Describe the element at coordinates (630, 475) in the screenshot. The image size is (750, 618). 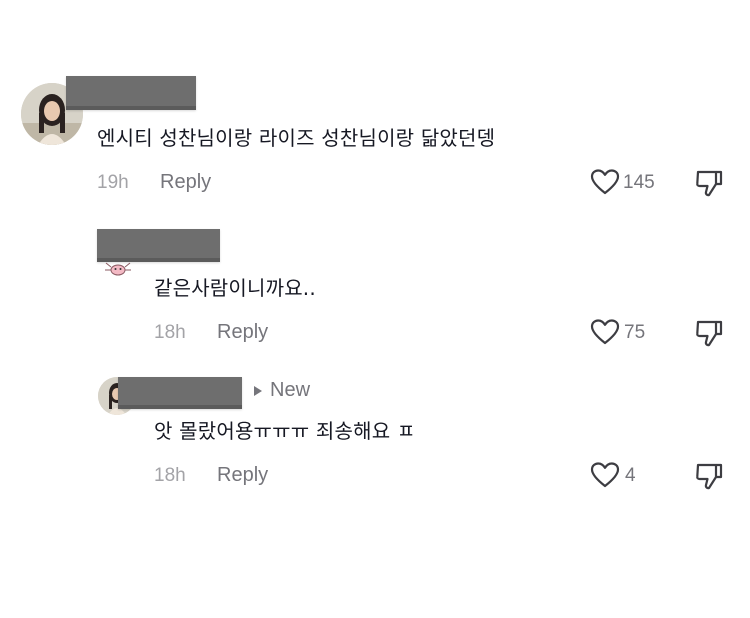
I see `like-count: 4` at that location.